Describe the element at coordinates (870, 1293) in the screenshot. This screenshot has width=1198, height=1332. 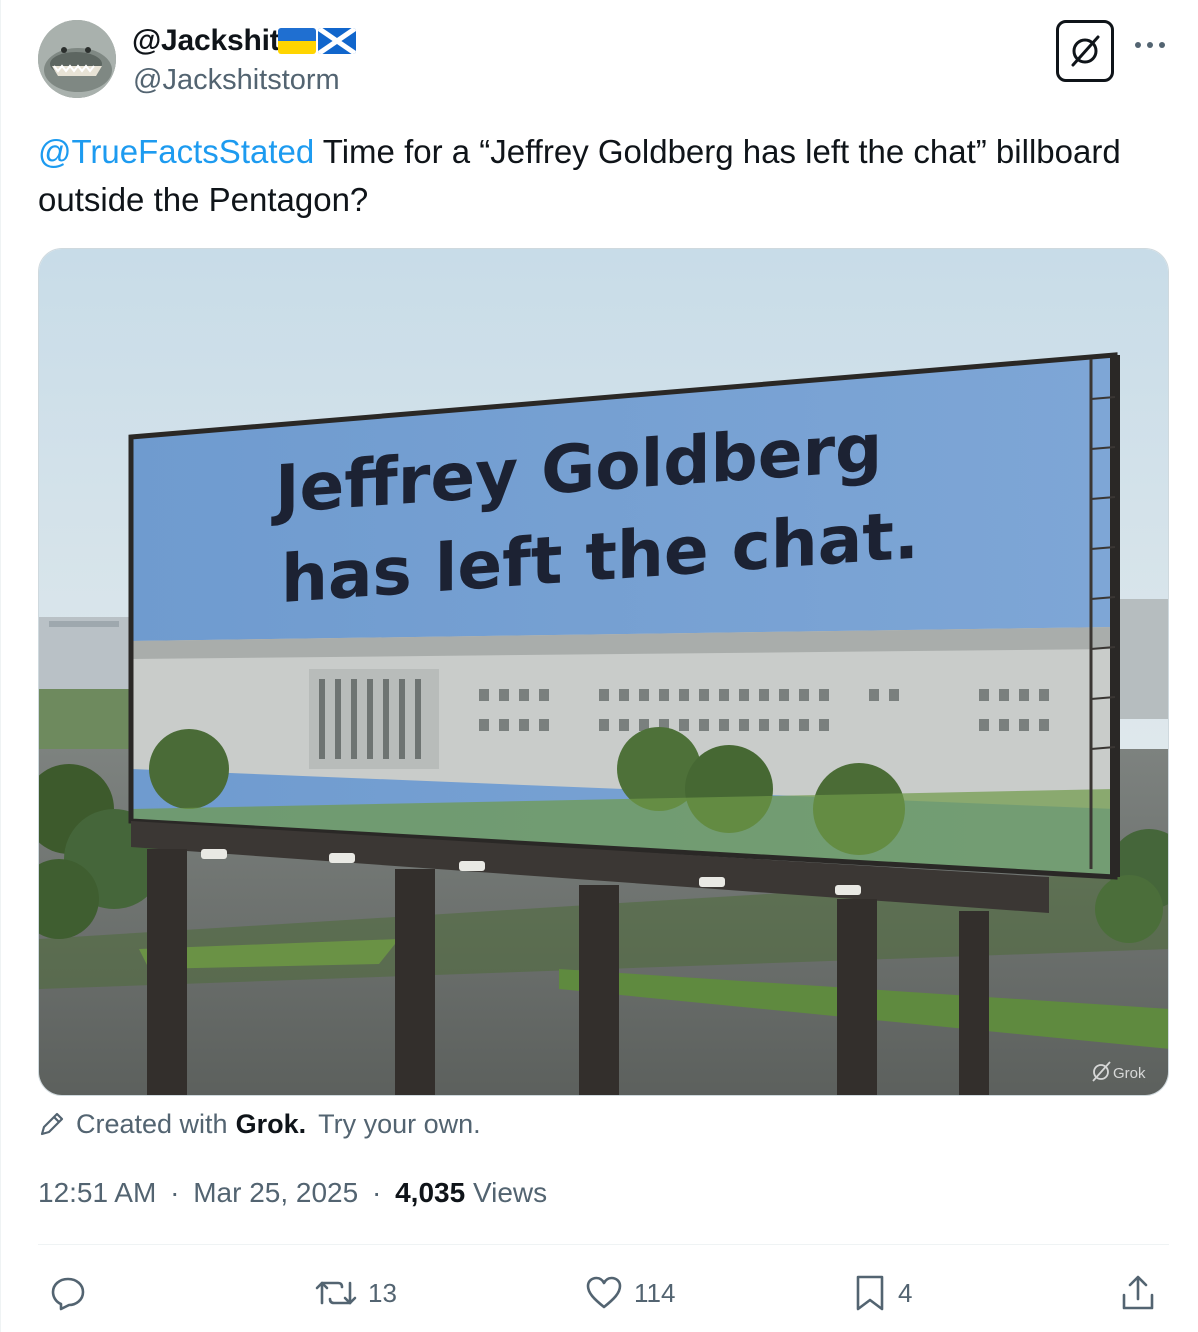
I see `bookmark-icon` at that location.